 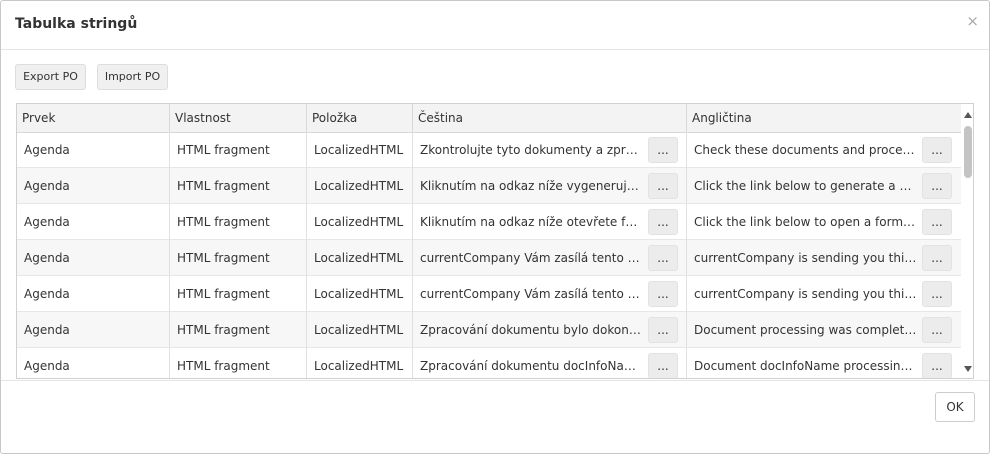 What do you see at coordinates (967, 241) in the screenshot?
I see `vertical-scrollbar` at bounding box center [967, 241].